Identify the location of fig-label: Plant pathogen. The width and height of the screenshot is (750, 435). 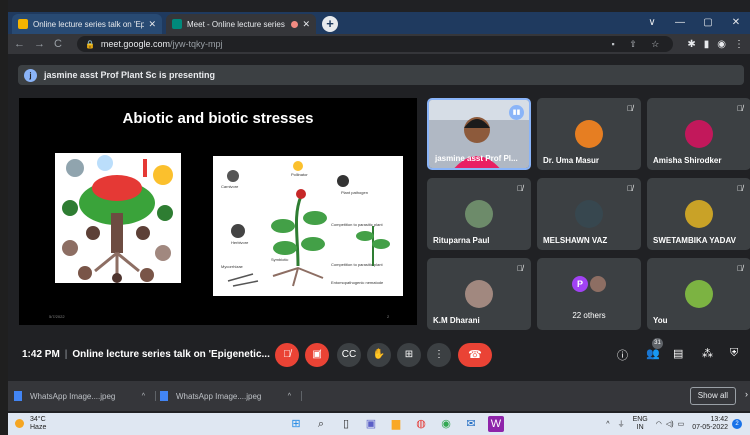
(354, 192).